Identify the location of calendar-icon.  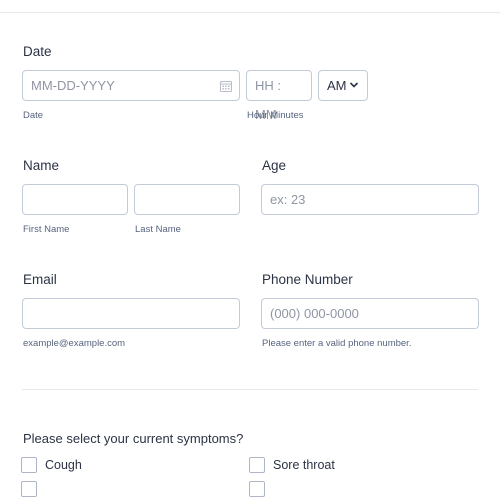
(226, 86).